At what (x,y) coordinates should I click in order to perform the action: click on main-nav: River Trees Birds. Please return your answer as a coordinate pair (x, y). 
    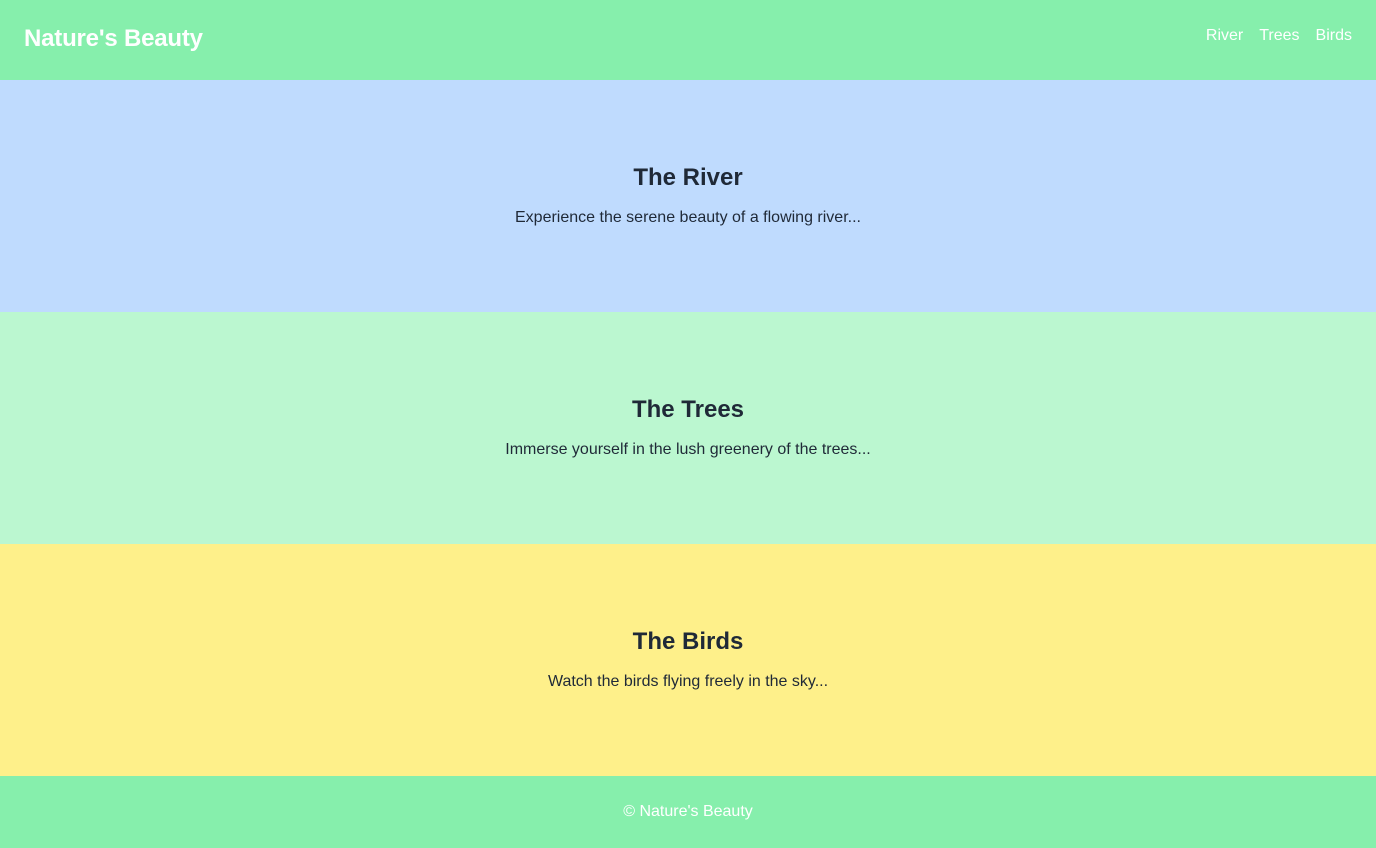
    Looking at the image, I should click on (1279, 36).